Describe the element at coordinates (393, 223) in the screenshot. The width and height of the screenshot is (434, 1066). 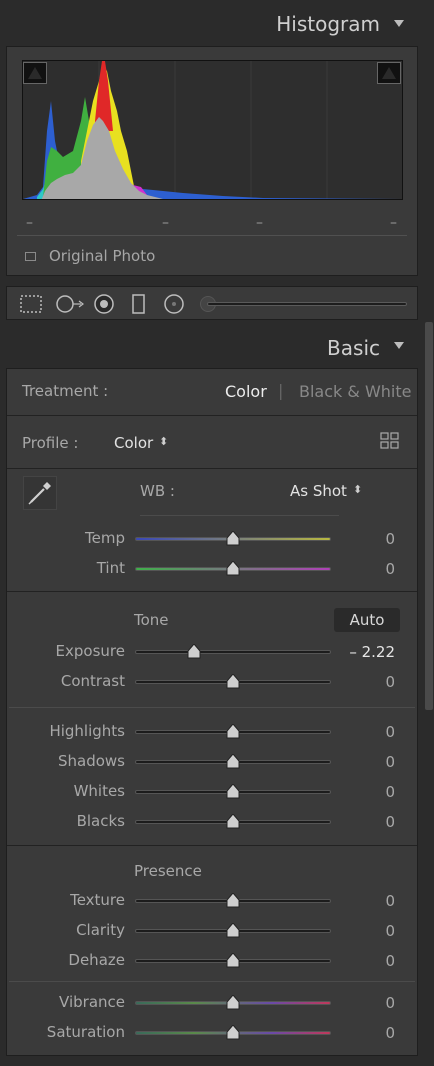
I see `histogram-readout-shutter: –` at that location.